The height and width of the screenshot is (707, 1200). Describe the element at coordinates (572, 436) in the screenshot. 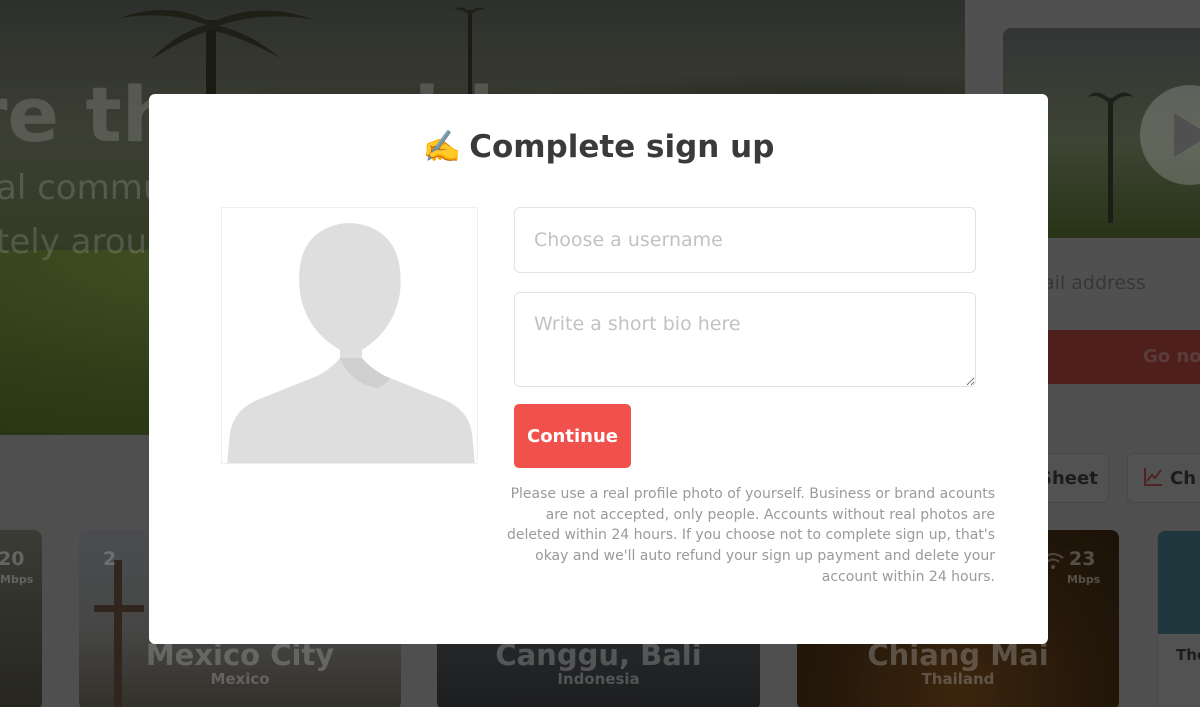

I see `continue-button: Continue` at that location.